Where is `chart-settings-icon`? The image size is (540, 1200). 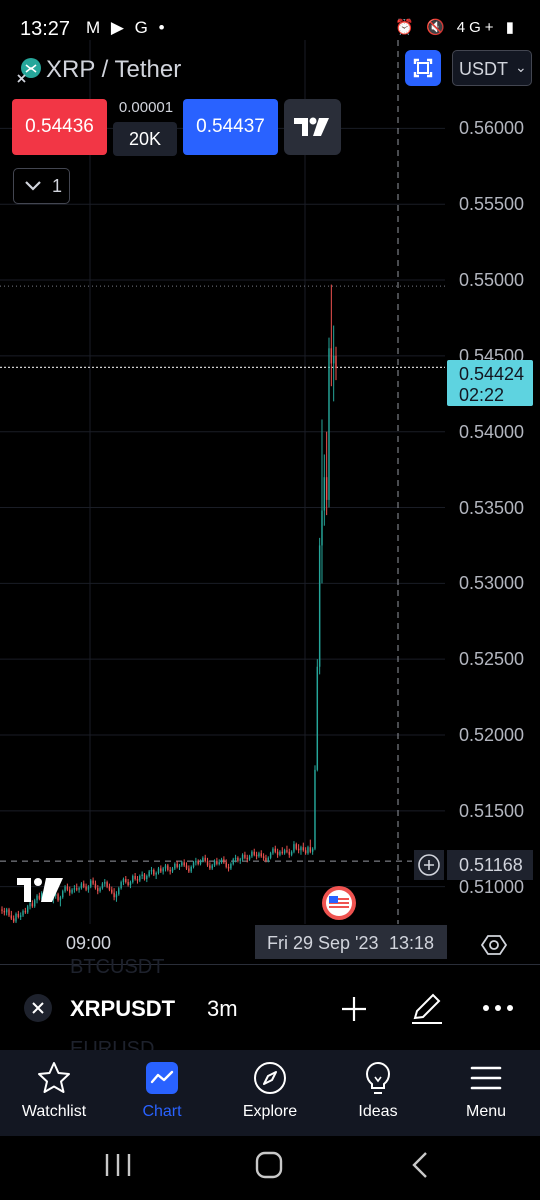 chart-settings-icon is located at coordinates (494, 945).